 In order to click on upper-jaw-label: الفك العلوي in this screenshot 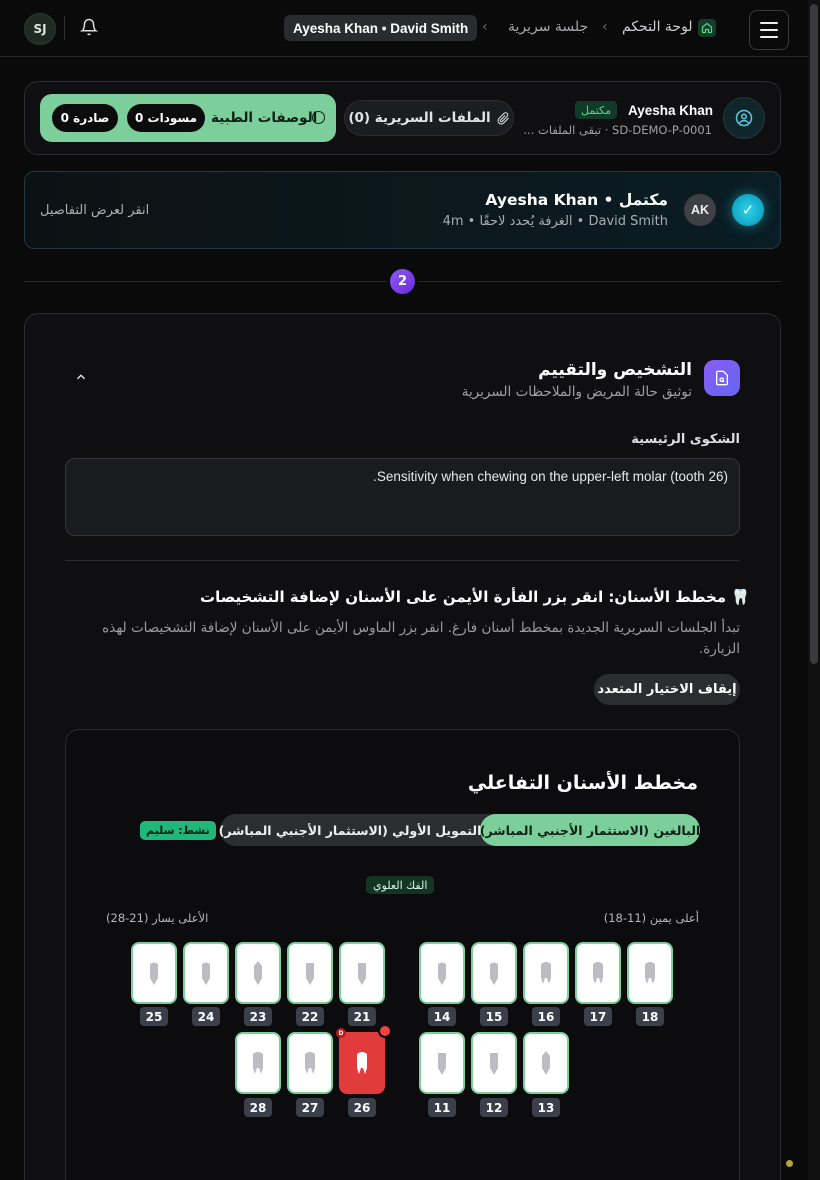, I will do `click(400, 885)`.